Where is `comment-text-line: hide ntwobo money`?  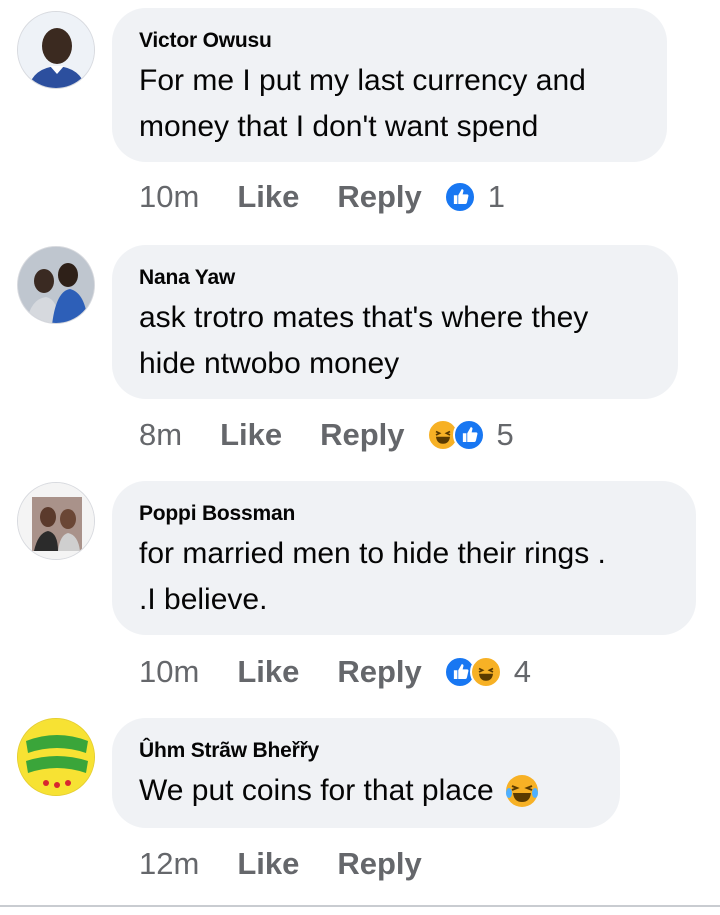
comment-text-line: hide ntwobo money is located at coordinates (269, 363).